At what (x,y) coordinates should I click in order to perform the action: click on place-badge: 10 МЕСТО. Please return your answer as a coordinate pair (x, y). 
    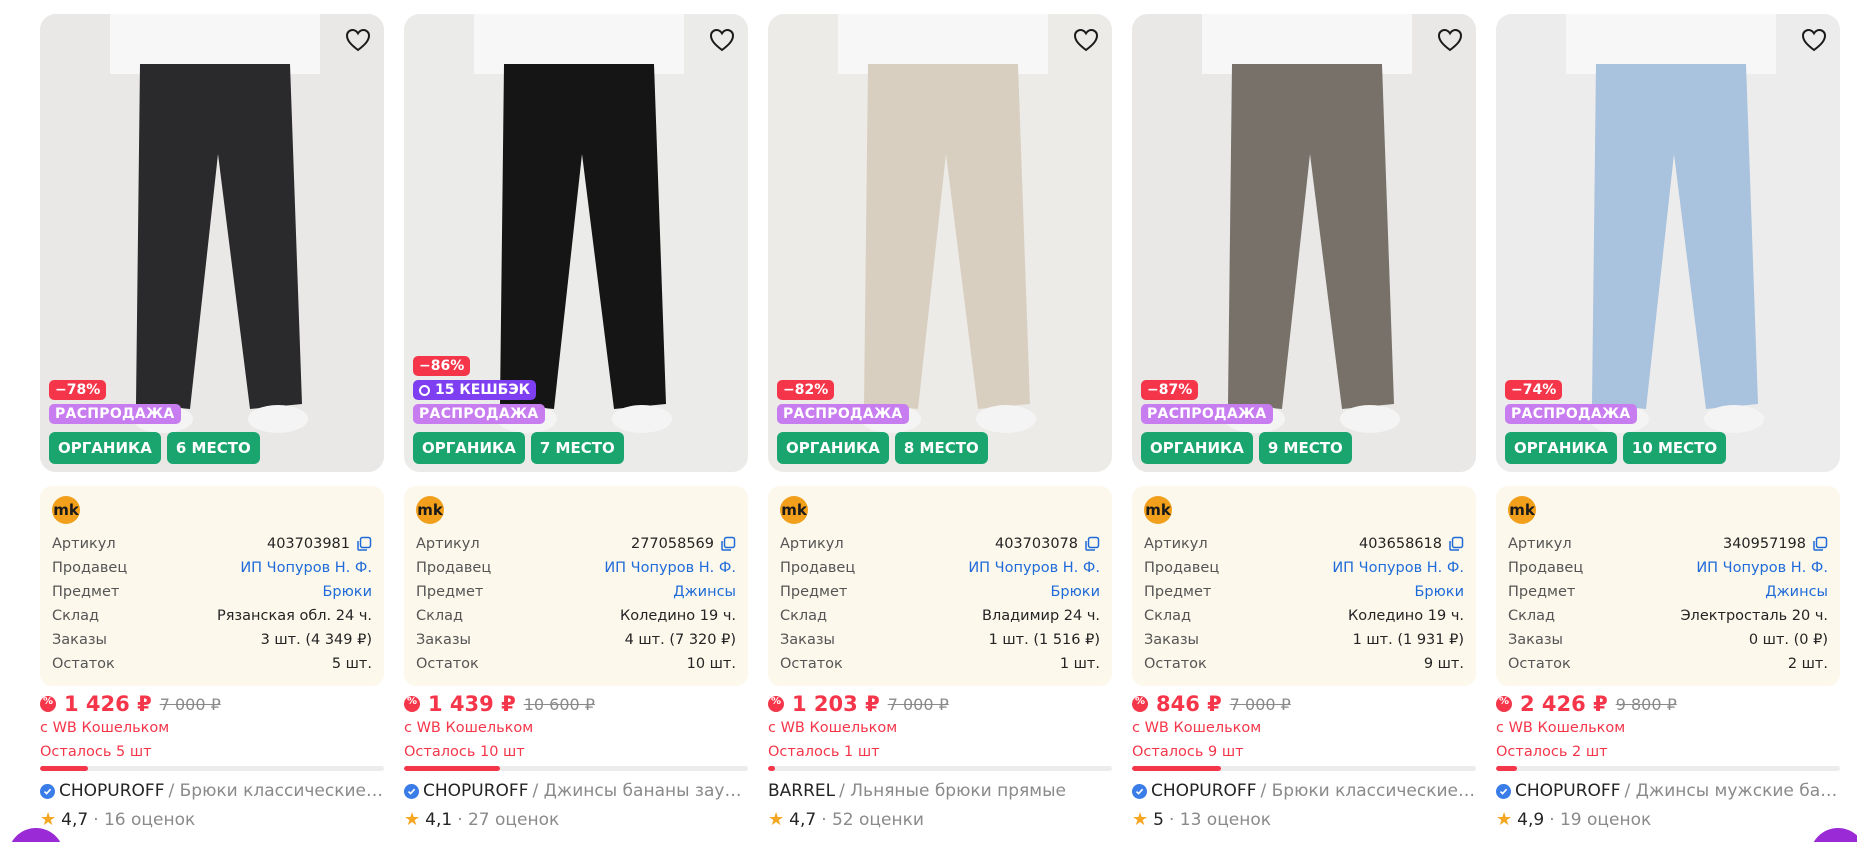
    Looking at the image, I should click on (1674, 448).